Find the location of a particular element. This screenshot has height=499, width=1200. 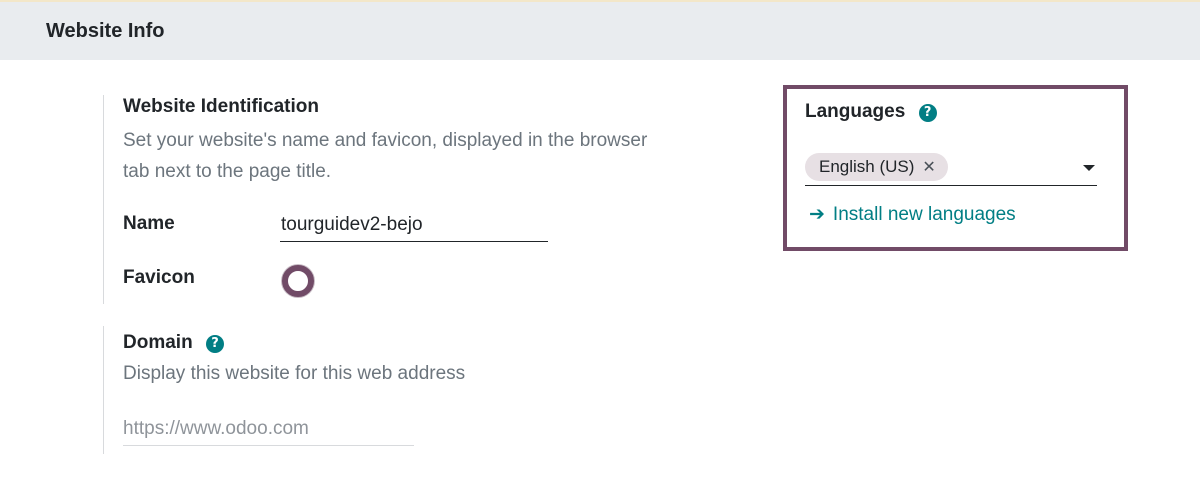

description-line-2: tab next to the page title. is located at coordinates (227, 171).